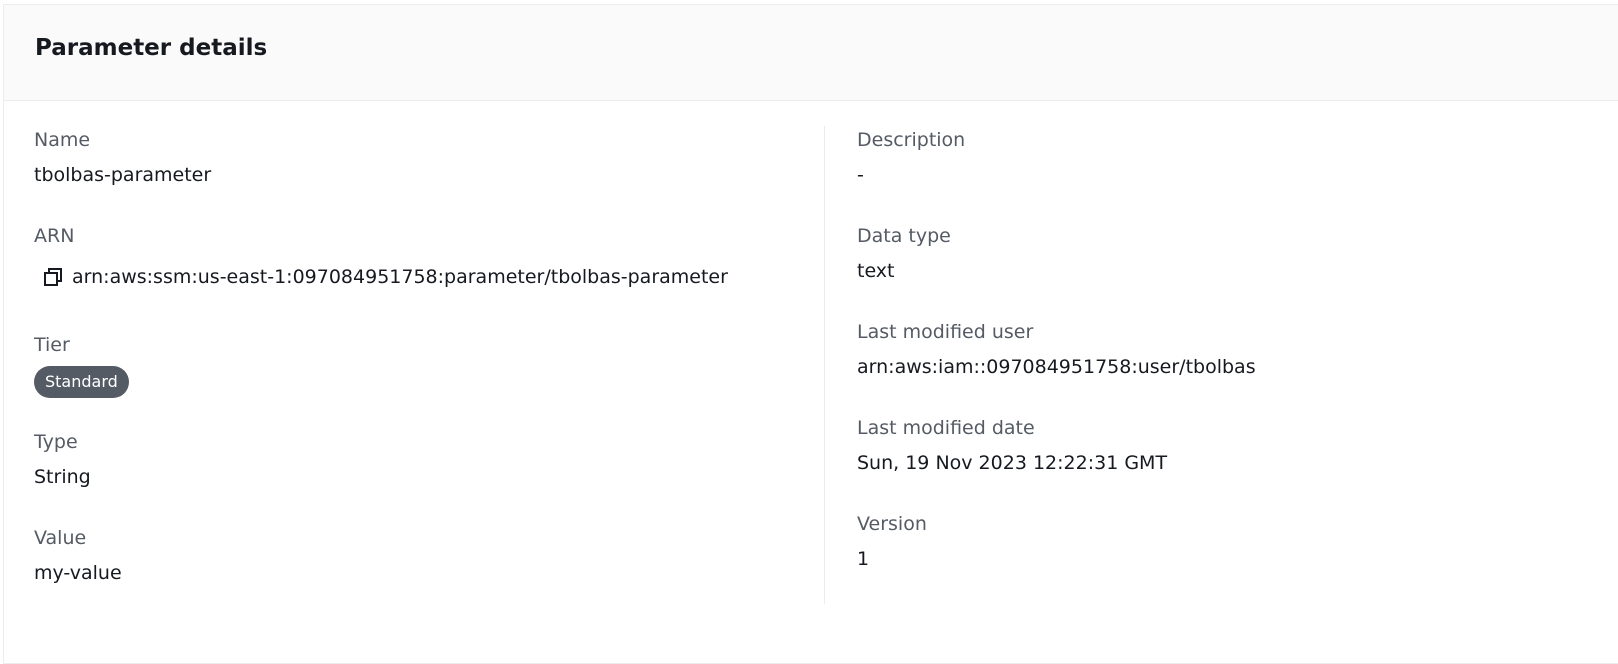 Image resolution: width=1618 pixels, height=664 pixels. I want to click on name-field: Name tbolbas-parameter, so click(122, 157).